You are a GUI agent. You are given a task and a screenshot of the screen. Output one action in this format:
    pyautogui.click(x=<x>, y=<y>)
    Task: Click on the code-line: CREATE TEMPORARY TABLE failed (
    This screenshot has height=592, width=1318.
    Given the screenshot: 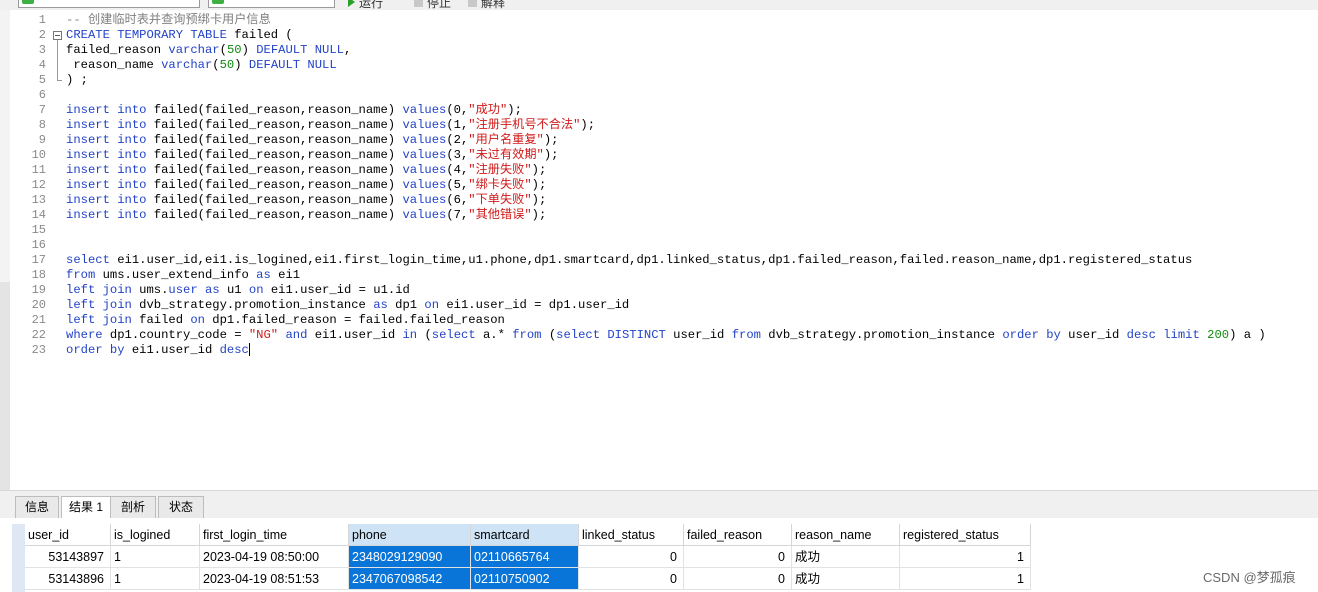 What is the action you would take?
    pyautogui.click(x=179, y=35)
    